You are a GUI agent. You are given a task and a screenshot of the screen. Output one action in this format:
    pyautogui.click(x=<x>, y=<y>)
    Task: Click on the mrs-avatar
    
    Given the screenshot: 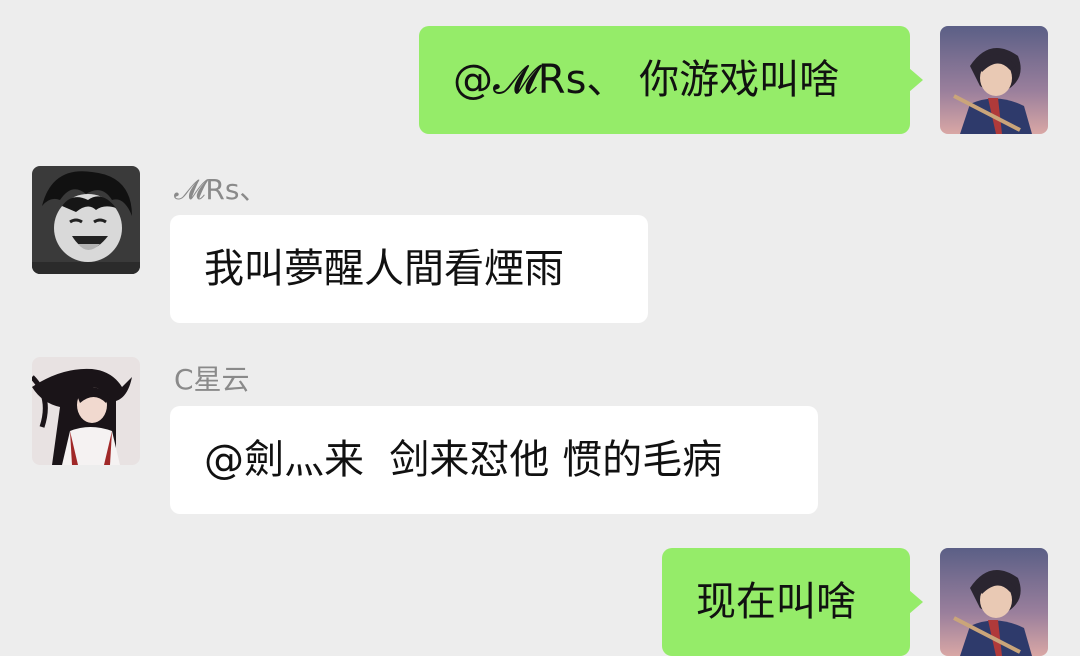 What is the action you would take?
    pyautogui.click(x=86, y=220)
    